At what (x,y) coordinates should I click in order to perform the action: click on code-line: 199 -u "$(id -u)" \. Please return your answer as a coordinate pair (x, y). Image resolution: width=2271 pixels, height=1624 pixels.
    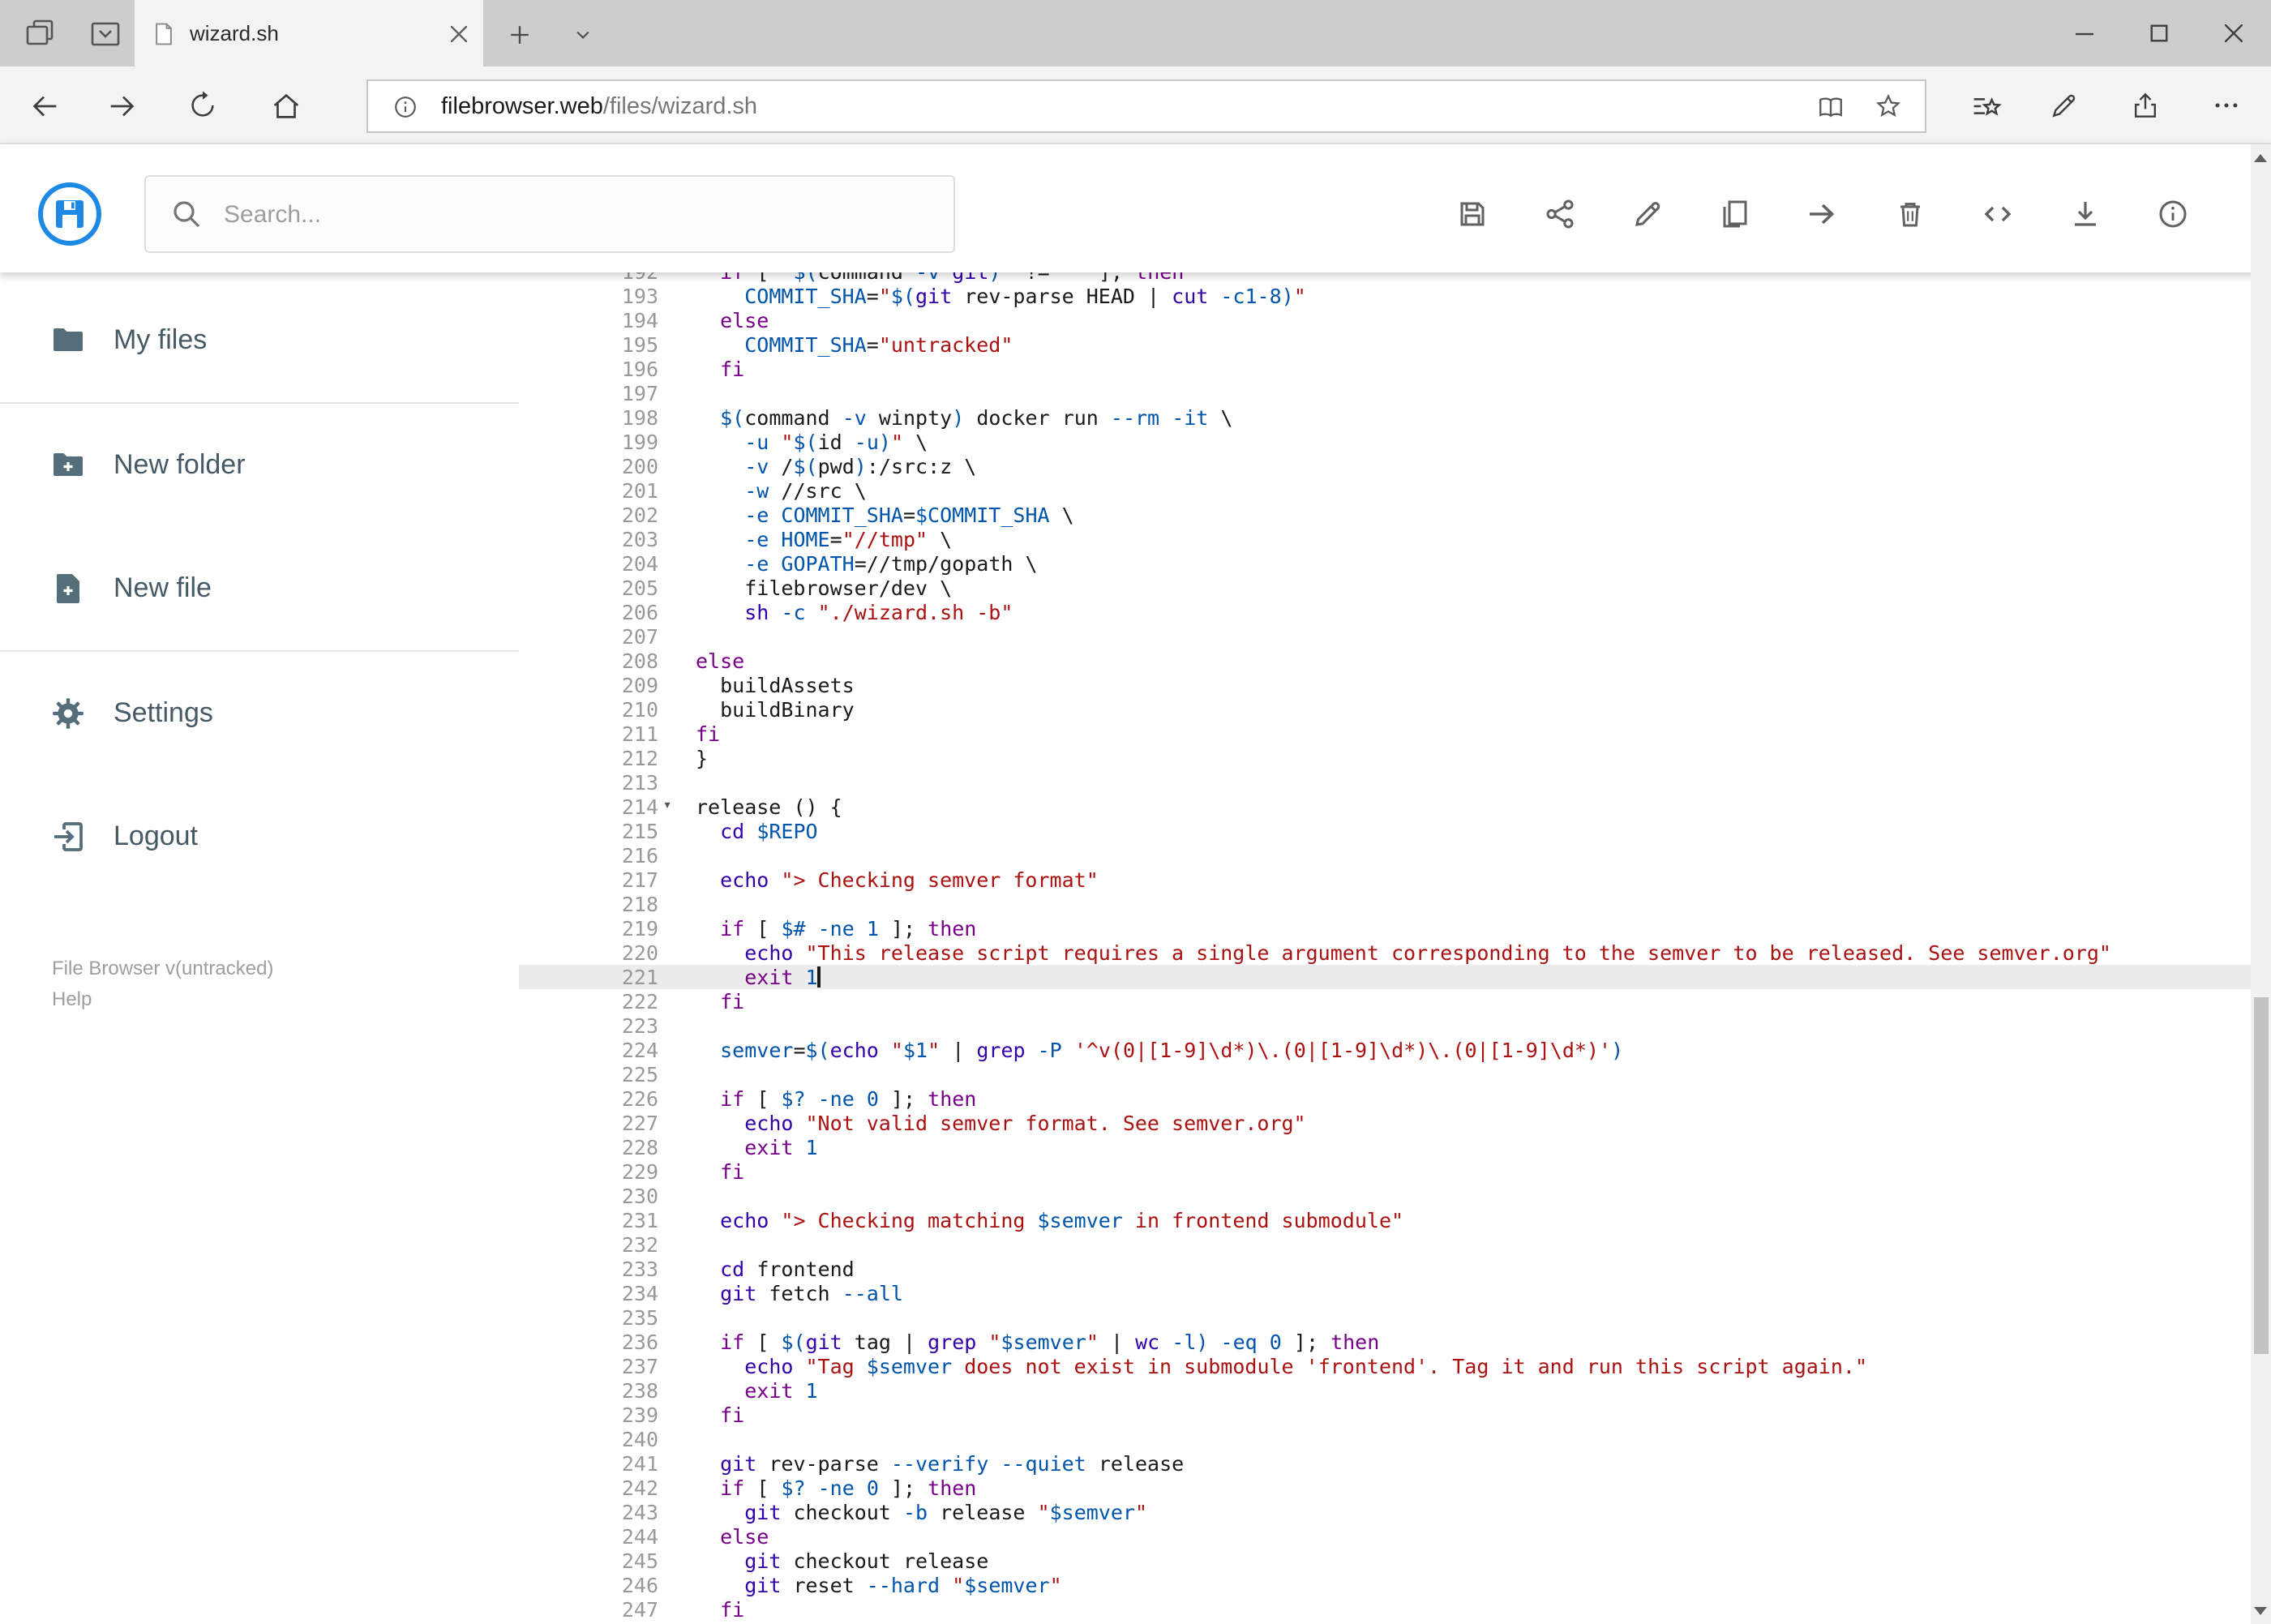
    Looking at the image, I should click on (1384, 442).